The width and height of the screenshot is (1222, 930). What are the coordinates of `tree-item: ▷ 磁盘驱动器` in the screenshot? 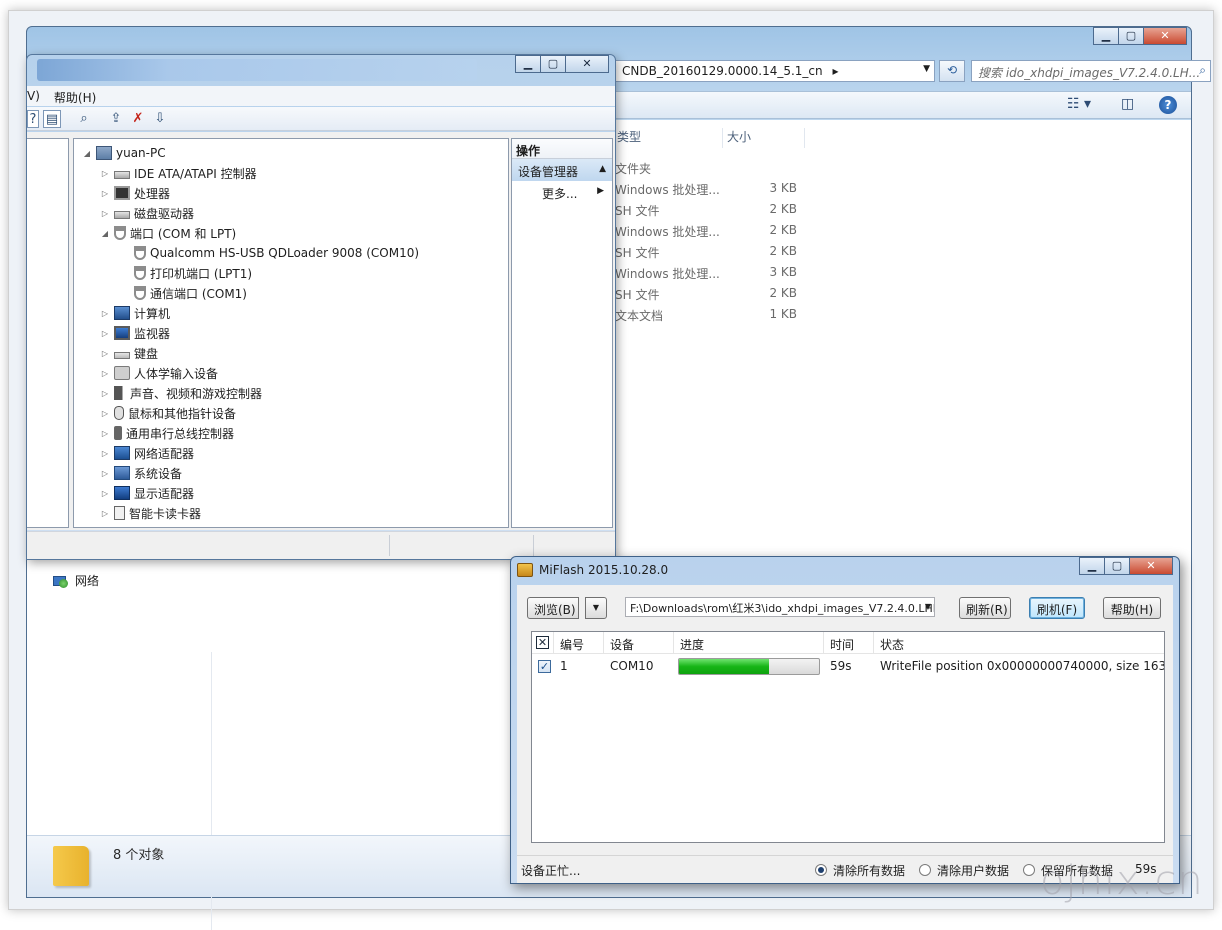 It's located at (147, 213).